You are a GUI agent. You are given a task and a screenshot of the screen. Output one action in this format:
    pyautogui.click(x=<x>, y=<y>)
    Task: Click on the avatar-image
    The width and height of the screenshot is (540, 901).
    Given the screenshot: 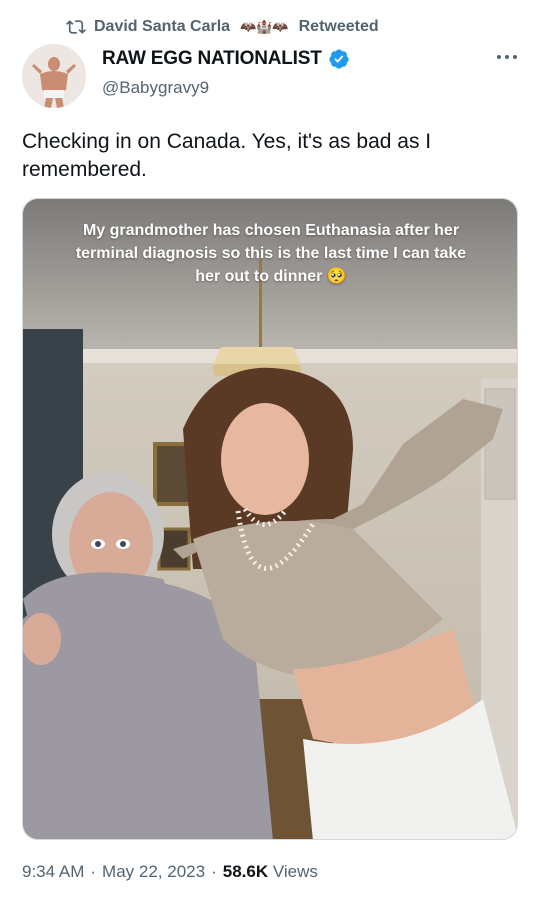 What is the action you would take?
    pyautogui.click(x=54, y=76)
    